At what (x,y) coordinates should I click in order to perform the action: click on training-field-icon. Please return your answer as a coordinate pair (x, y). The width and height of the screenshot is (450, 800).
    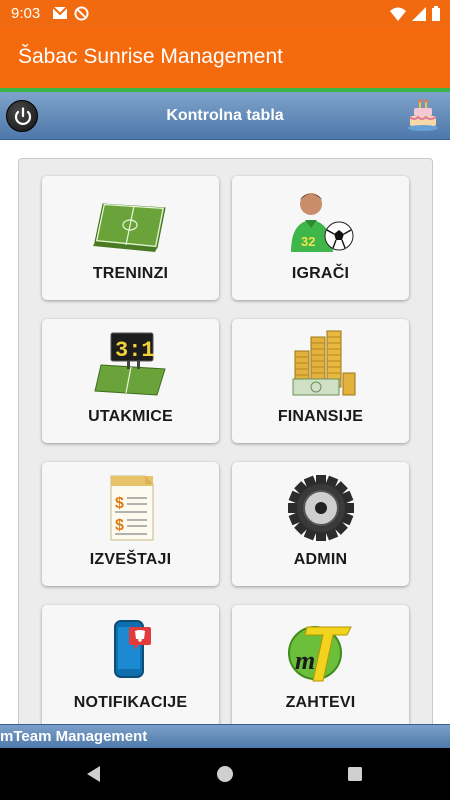
    Looking at the image, I should click on (129, 227).